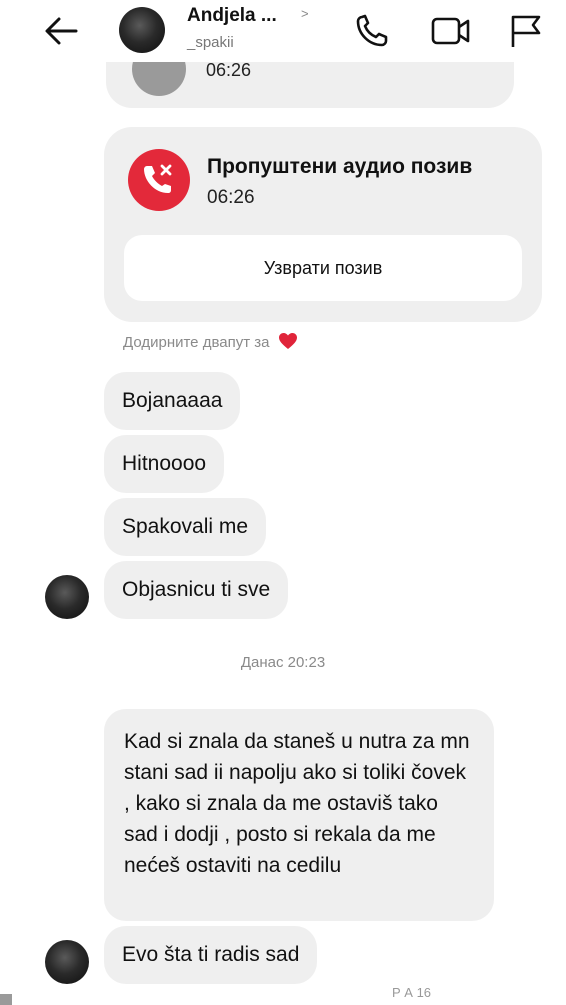 This screenshot has width=566, height=1005. What do you see at coordinates (61, 31) in the screenshot?
I see `back-arrow-icon` at bounding box center [61, 31].